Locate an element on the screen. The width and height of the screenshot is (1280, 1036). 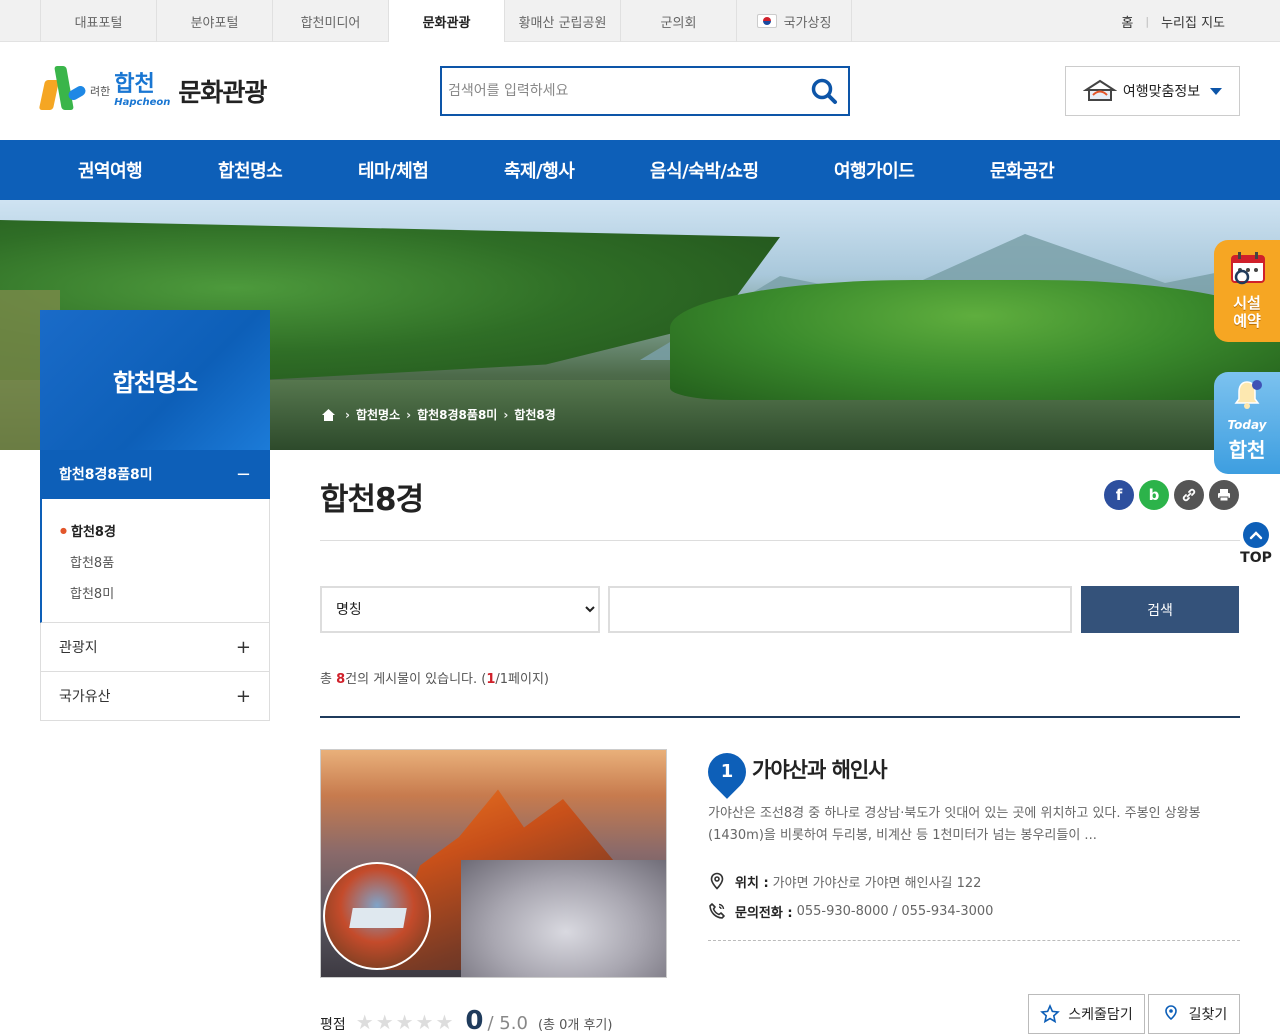
phone-value: 055-930-8000 / 055-934-3000 is located at coordinates (895, 911).